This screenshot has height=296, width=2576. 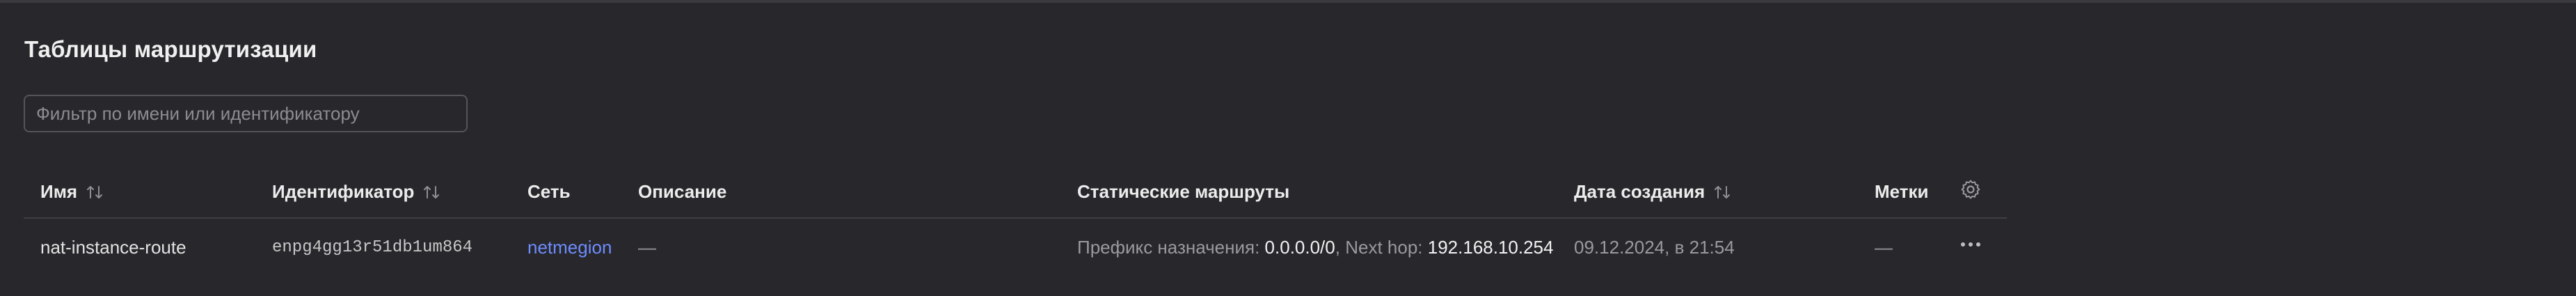 I want to click on column-header-description: Описание, so click(x=682, y=192).